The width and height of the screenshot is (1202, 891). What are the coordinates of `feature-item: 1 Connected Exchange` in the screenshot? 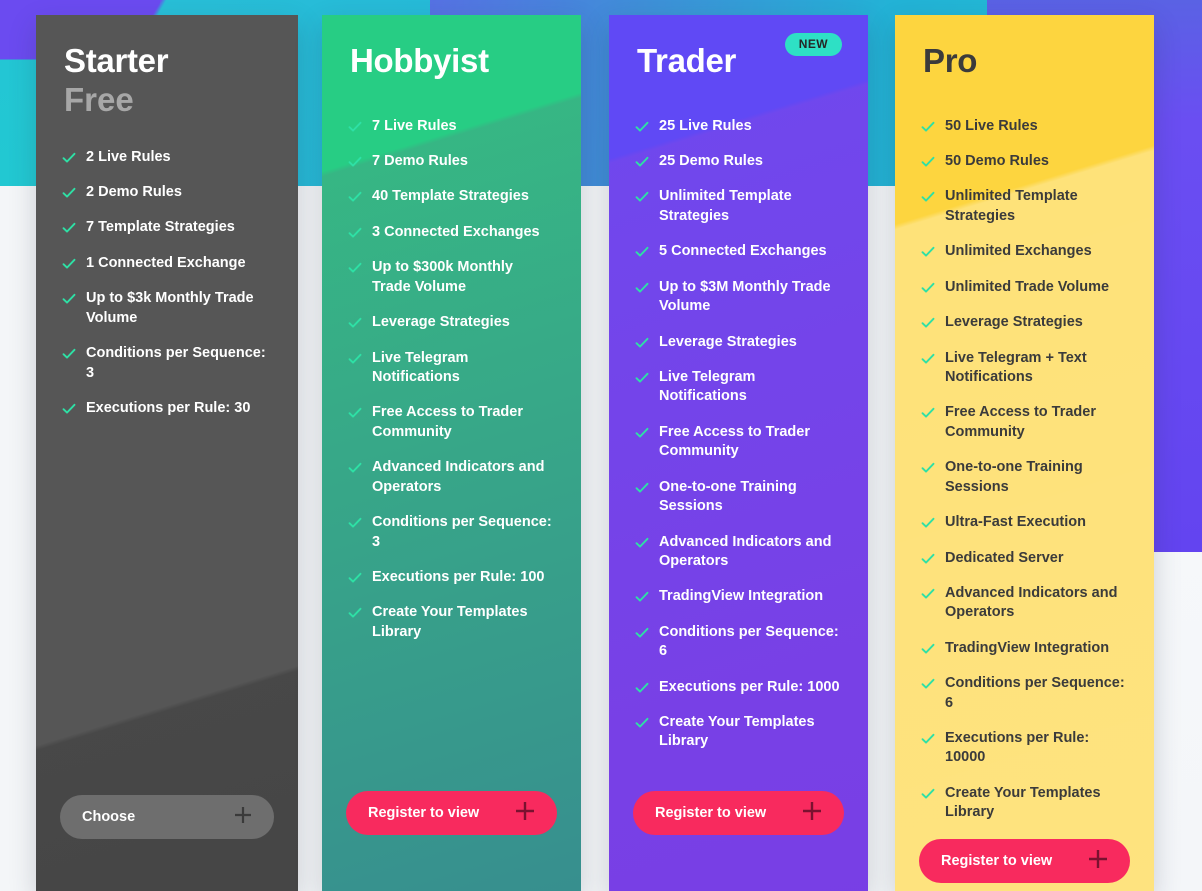 It's located at (167, 263).